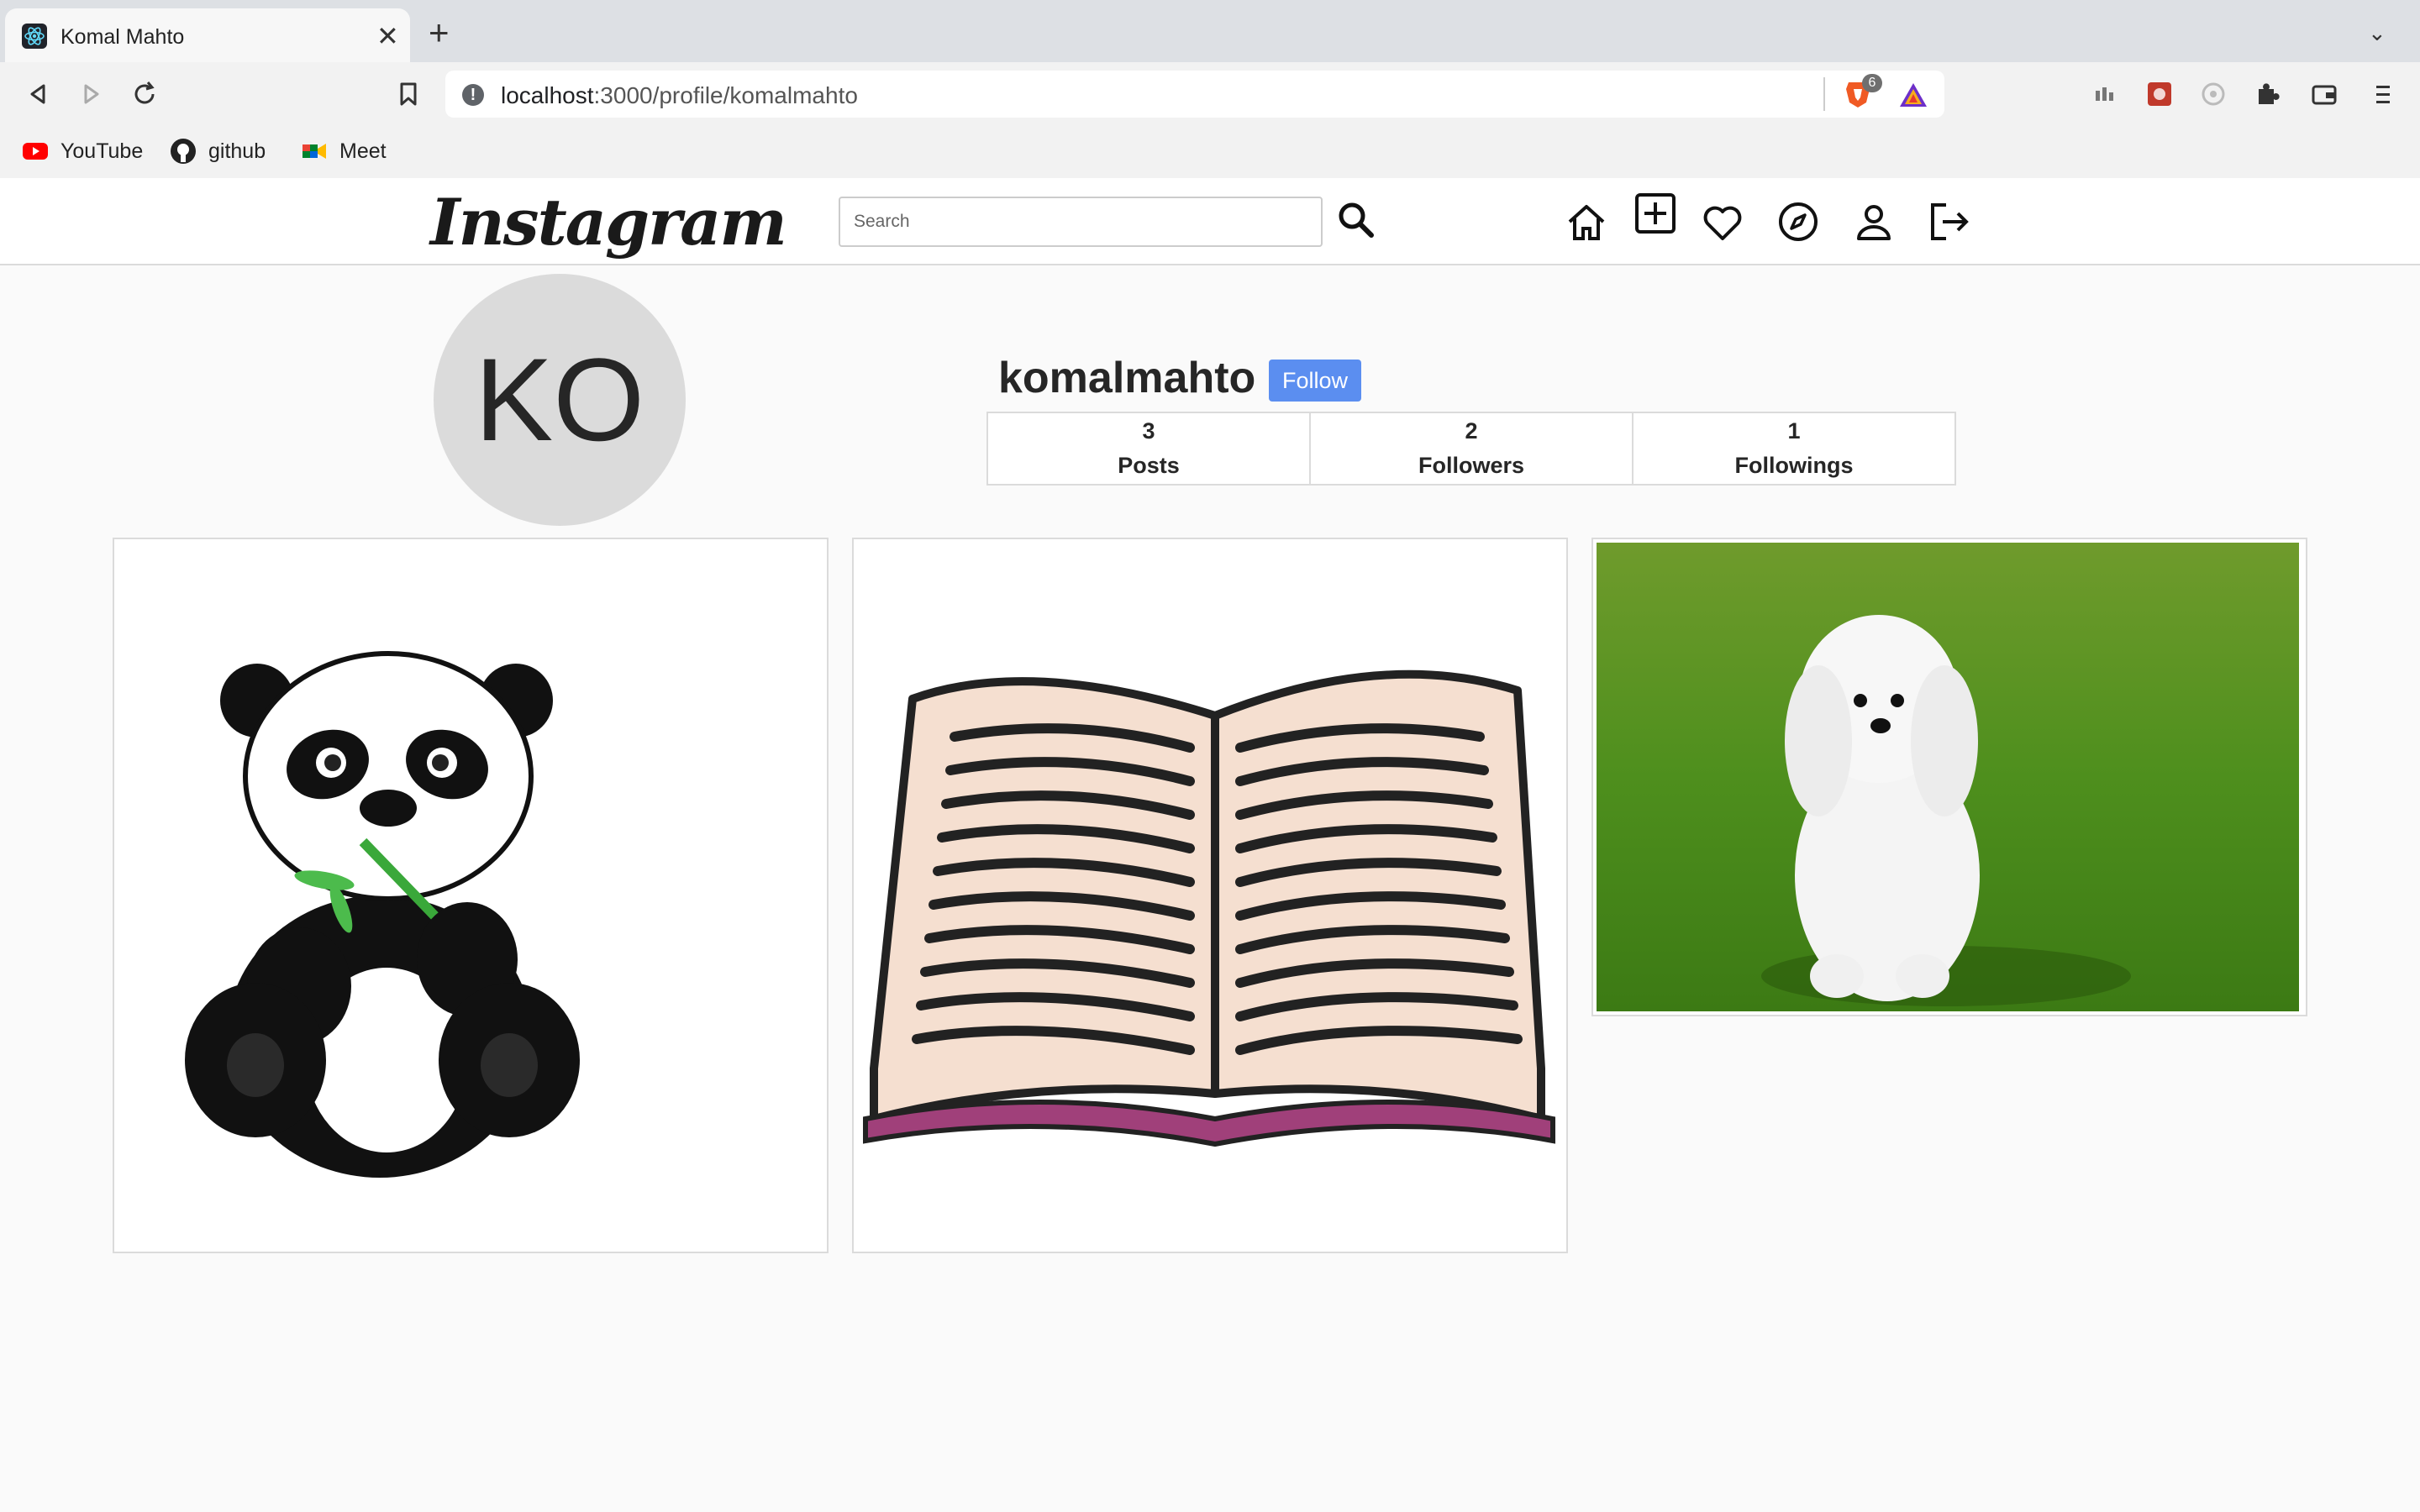 This screenshot has width=2420, height=1512. I want to click on bookmark-youtube: YouTube, so click(82, 151).